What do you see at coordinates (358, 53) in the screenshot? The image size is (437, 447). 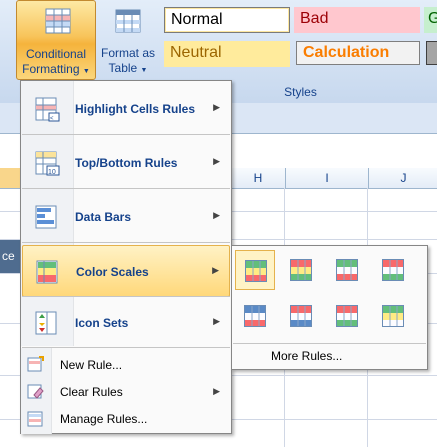 I see `style-calculation: Calculation` at bounding box center [358, 53].